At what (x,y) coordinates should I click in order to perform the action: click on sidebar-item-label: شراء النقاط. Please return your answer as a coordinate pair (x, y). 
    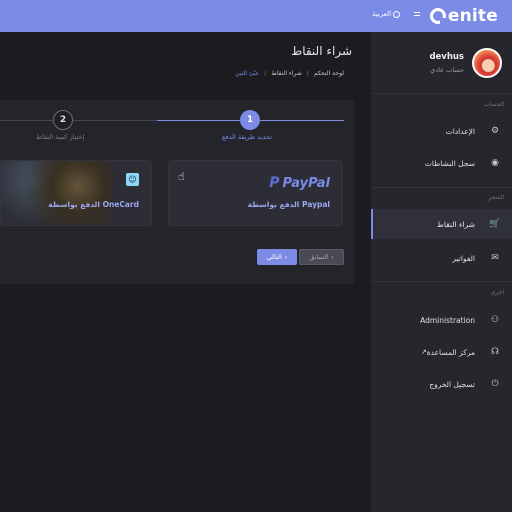
    Looking at the image, I should click on (455, 224).